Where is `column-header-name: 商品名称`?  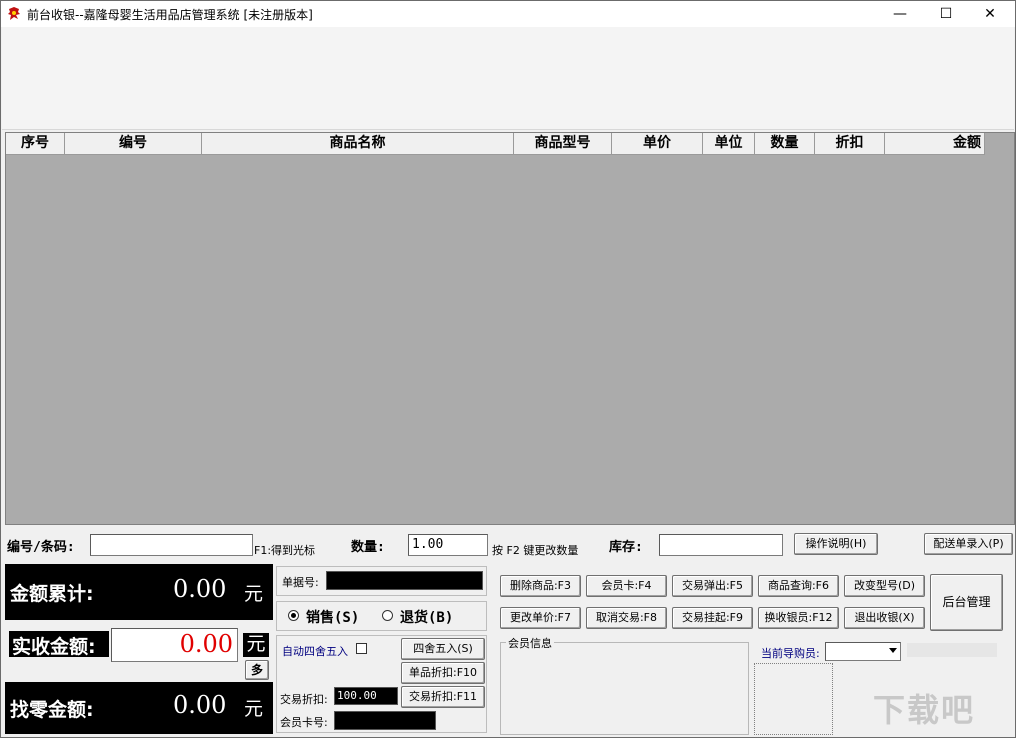 column-header-name: 商品名称 is located at coordinates (358, 144).